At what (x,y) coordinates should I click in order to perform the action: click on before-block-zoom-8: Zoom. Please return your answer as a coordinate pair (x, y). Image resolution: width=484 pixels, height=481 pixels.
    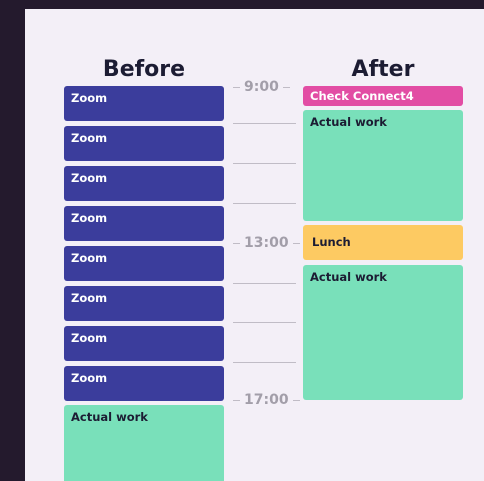
    Looking at the image, I should click on (144, 383).